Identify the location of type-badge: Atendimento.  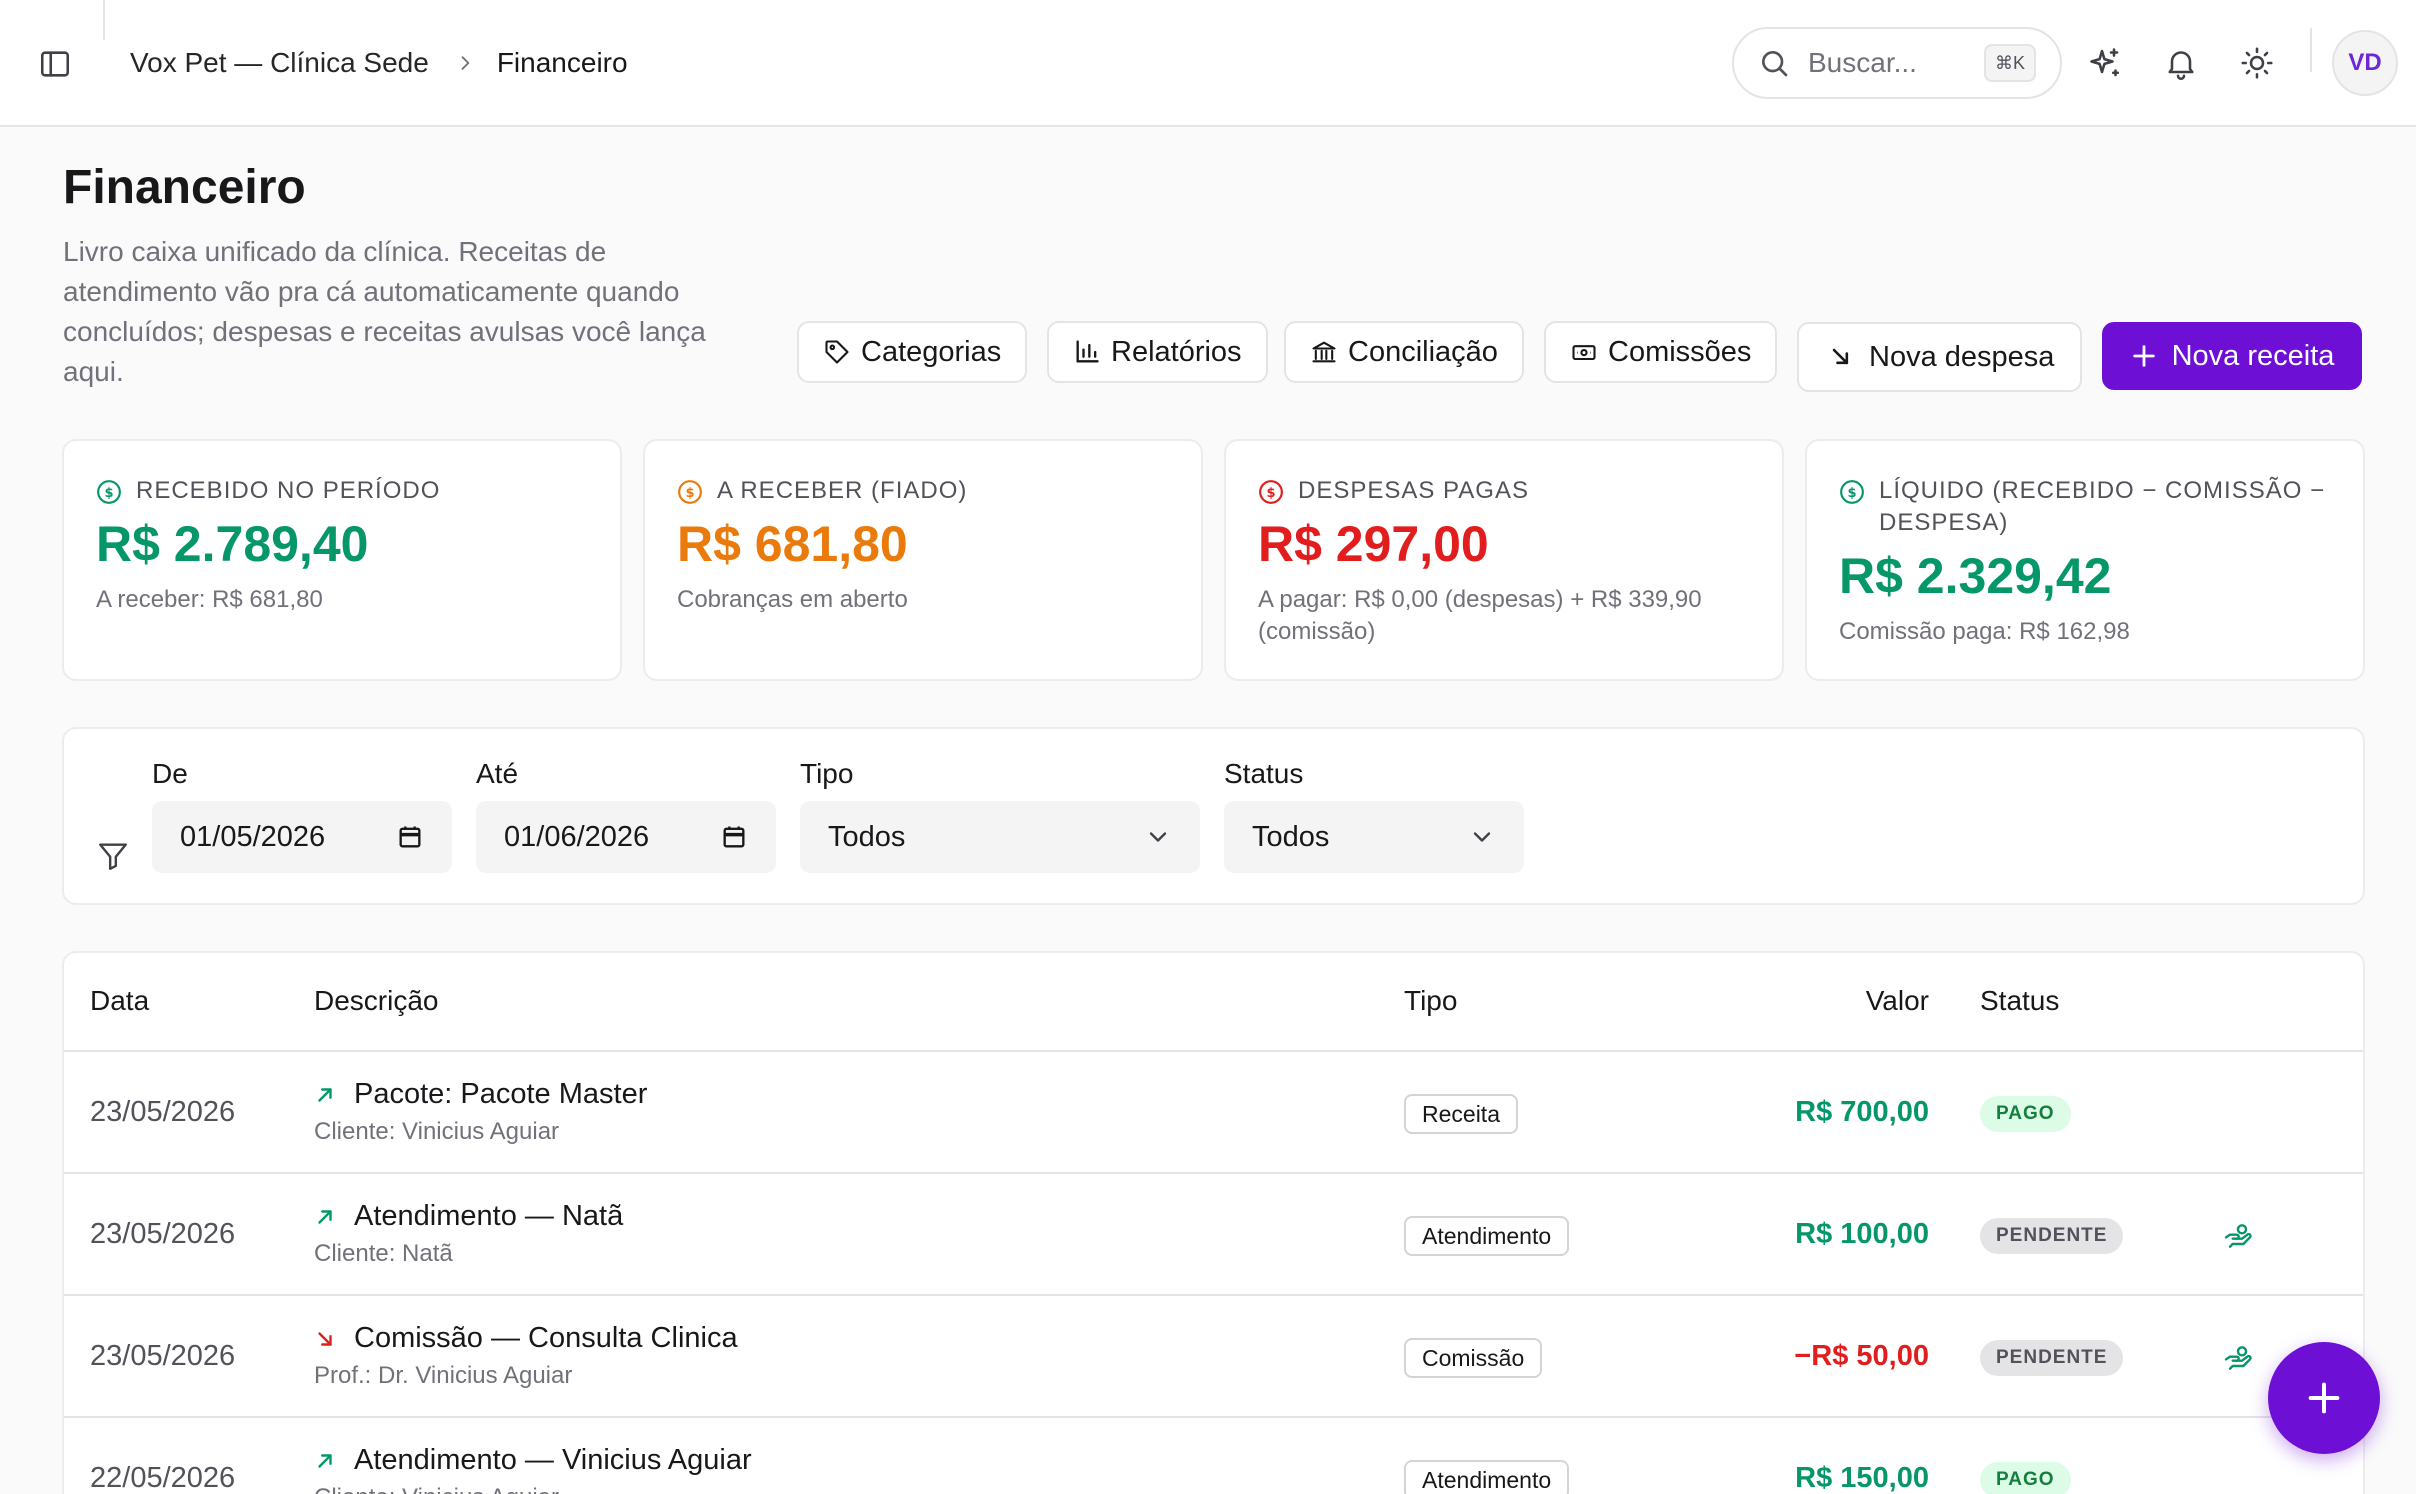
(1487, 1477).